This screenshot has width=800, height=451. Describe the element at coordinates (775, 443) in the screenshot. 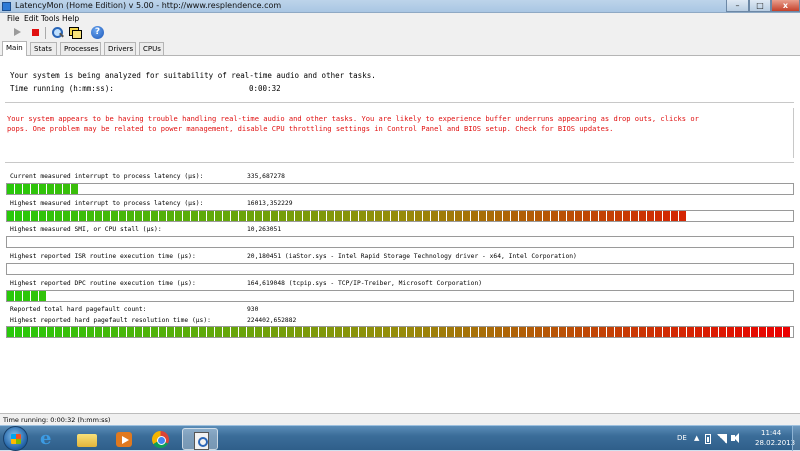

I see `clock-date: 28.02.2013` at that location.